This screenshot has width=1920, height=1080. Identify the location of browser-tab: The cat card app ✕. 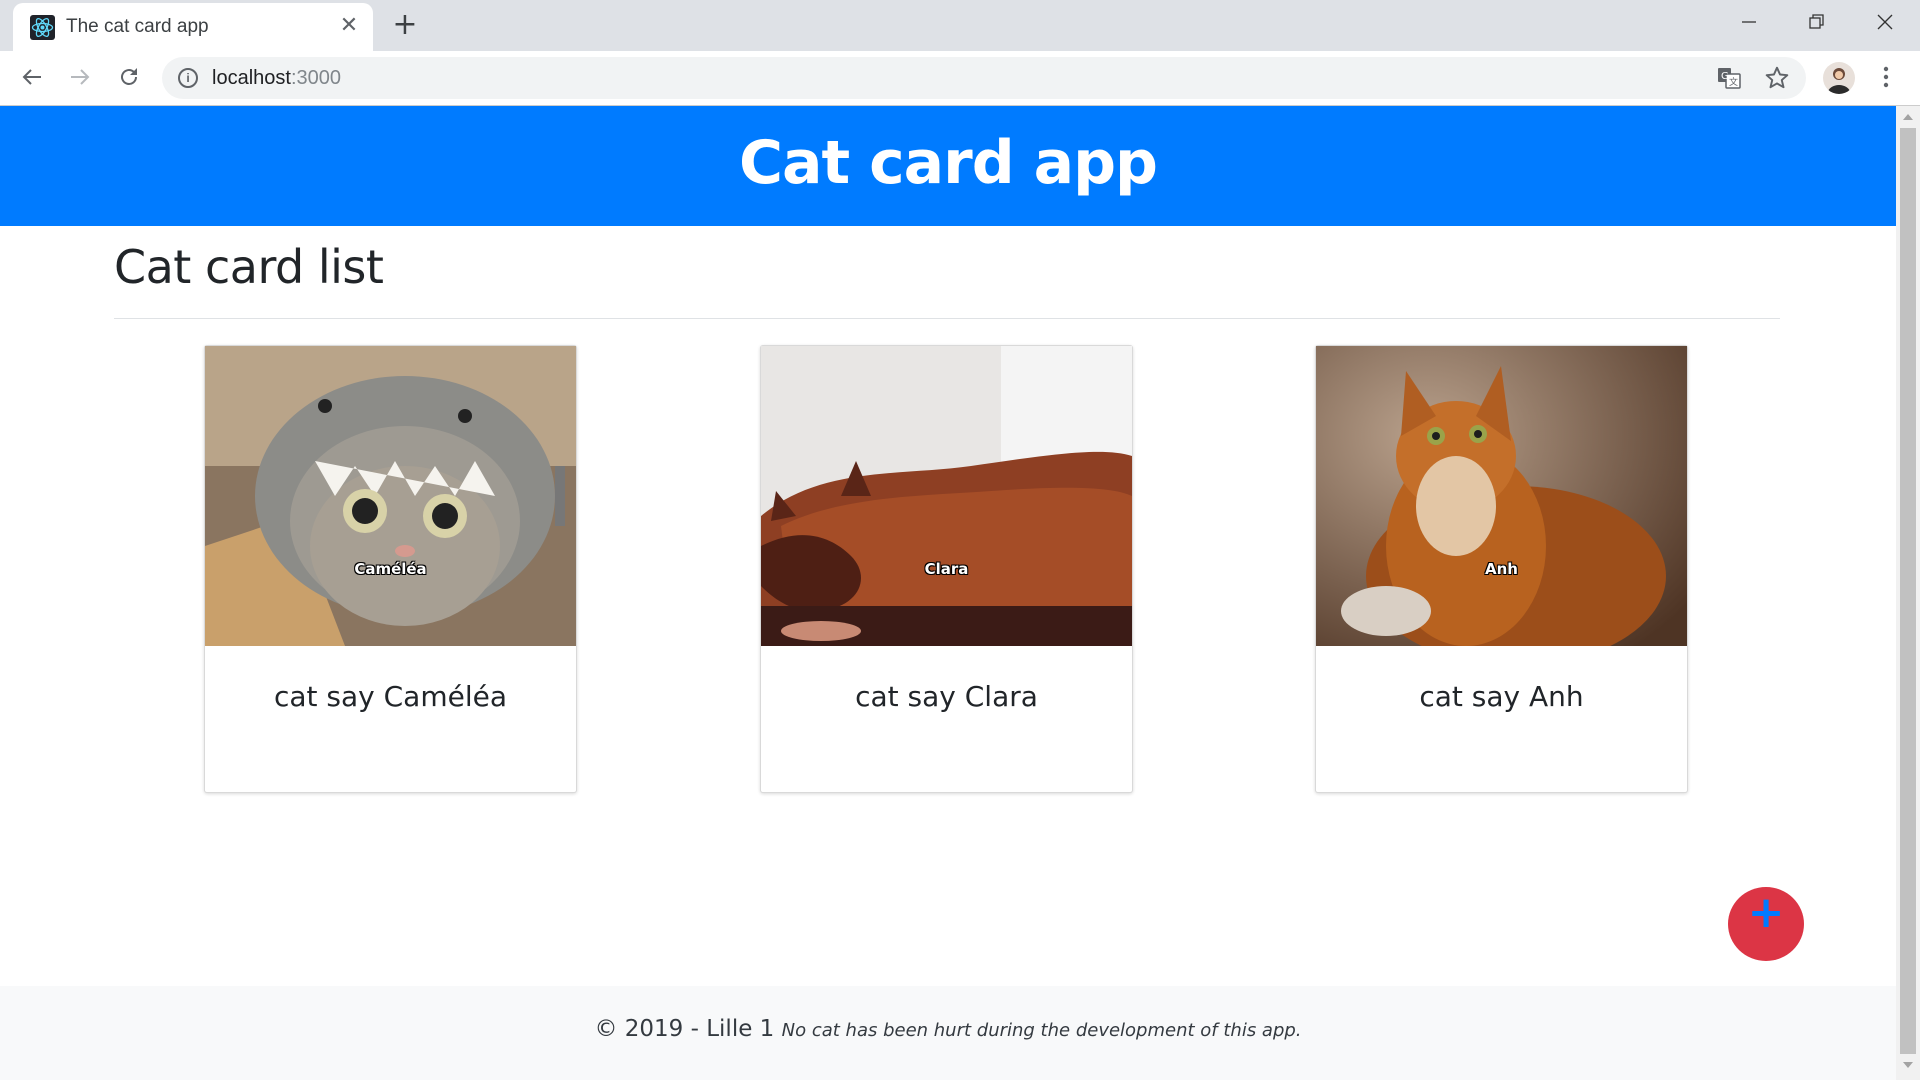
(193, 27).